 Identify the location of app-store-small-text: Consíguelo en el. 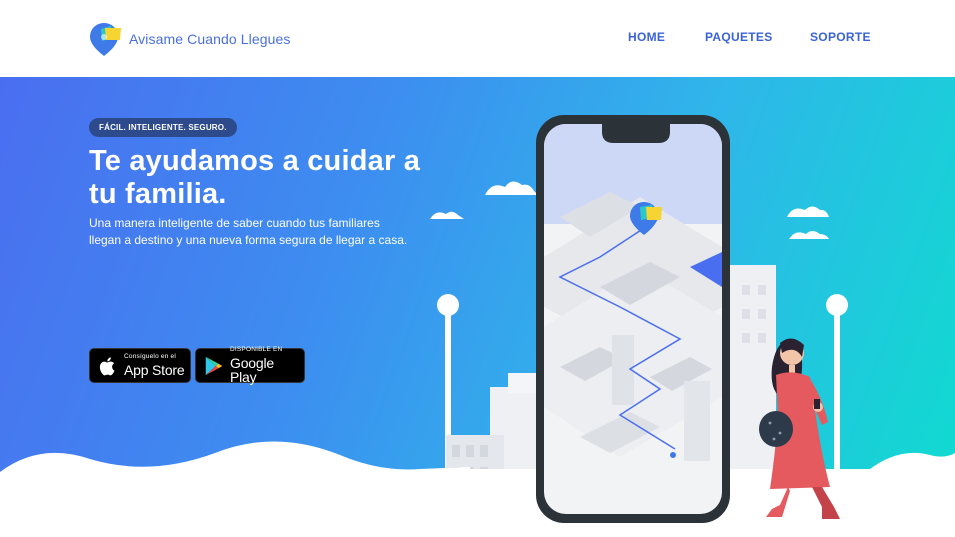
(150, 357).